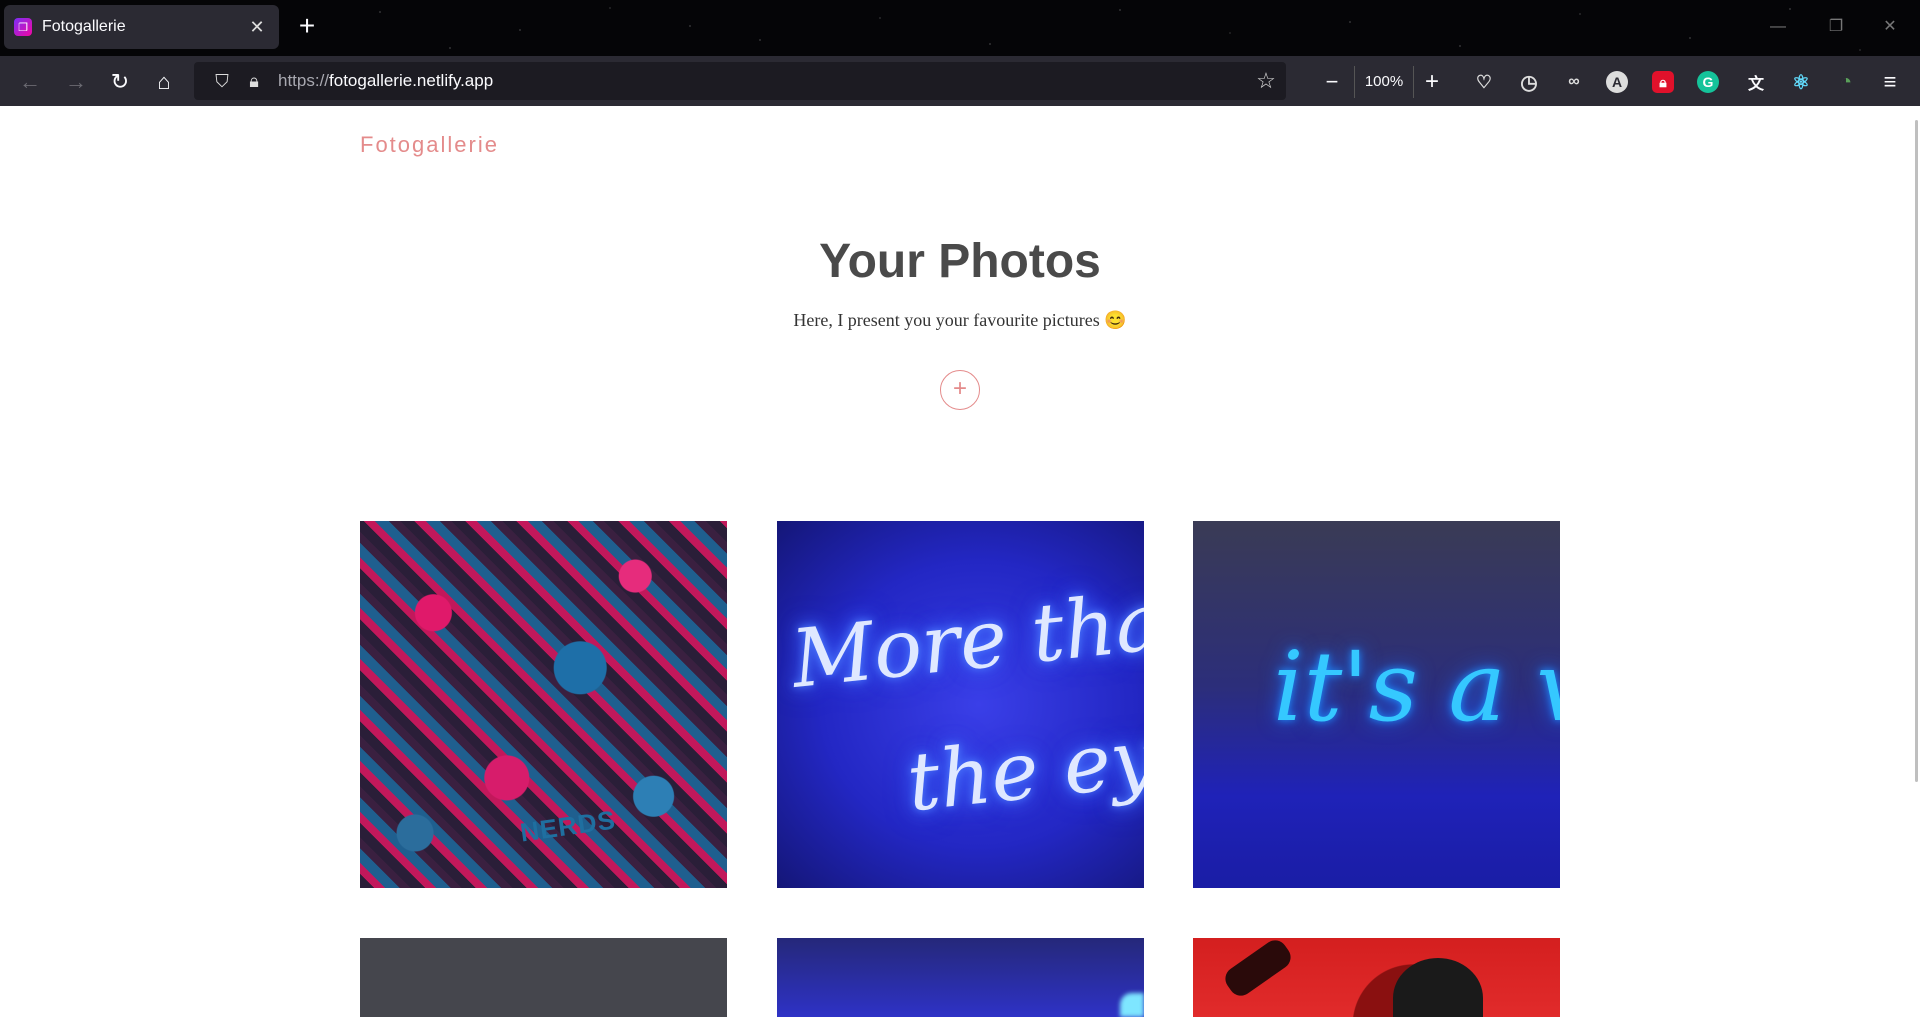  What do you see at coordinates (1778, 27) in the screenshot?
I see `minimize-window-button: —` at bounding box center [1778, 27].